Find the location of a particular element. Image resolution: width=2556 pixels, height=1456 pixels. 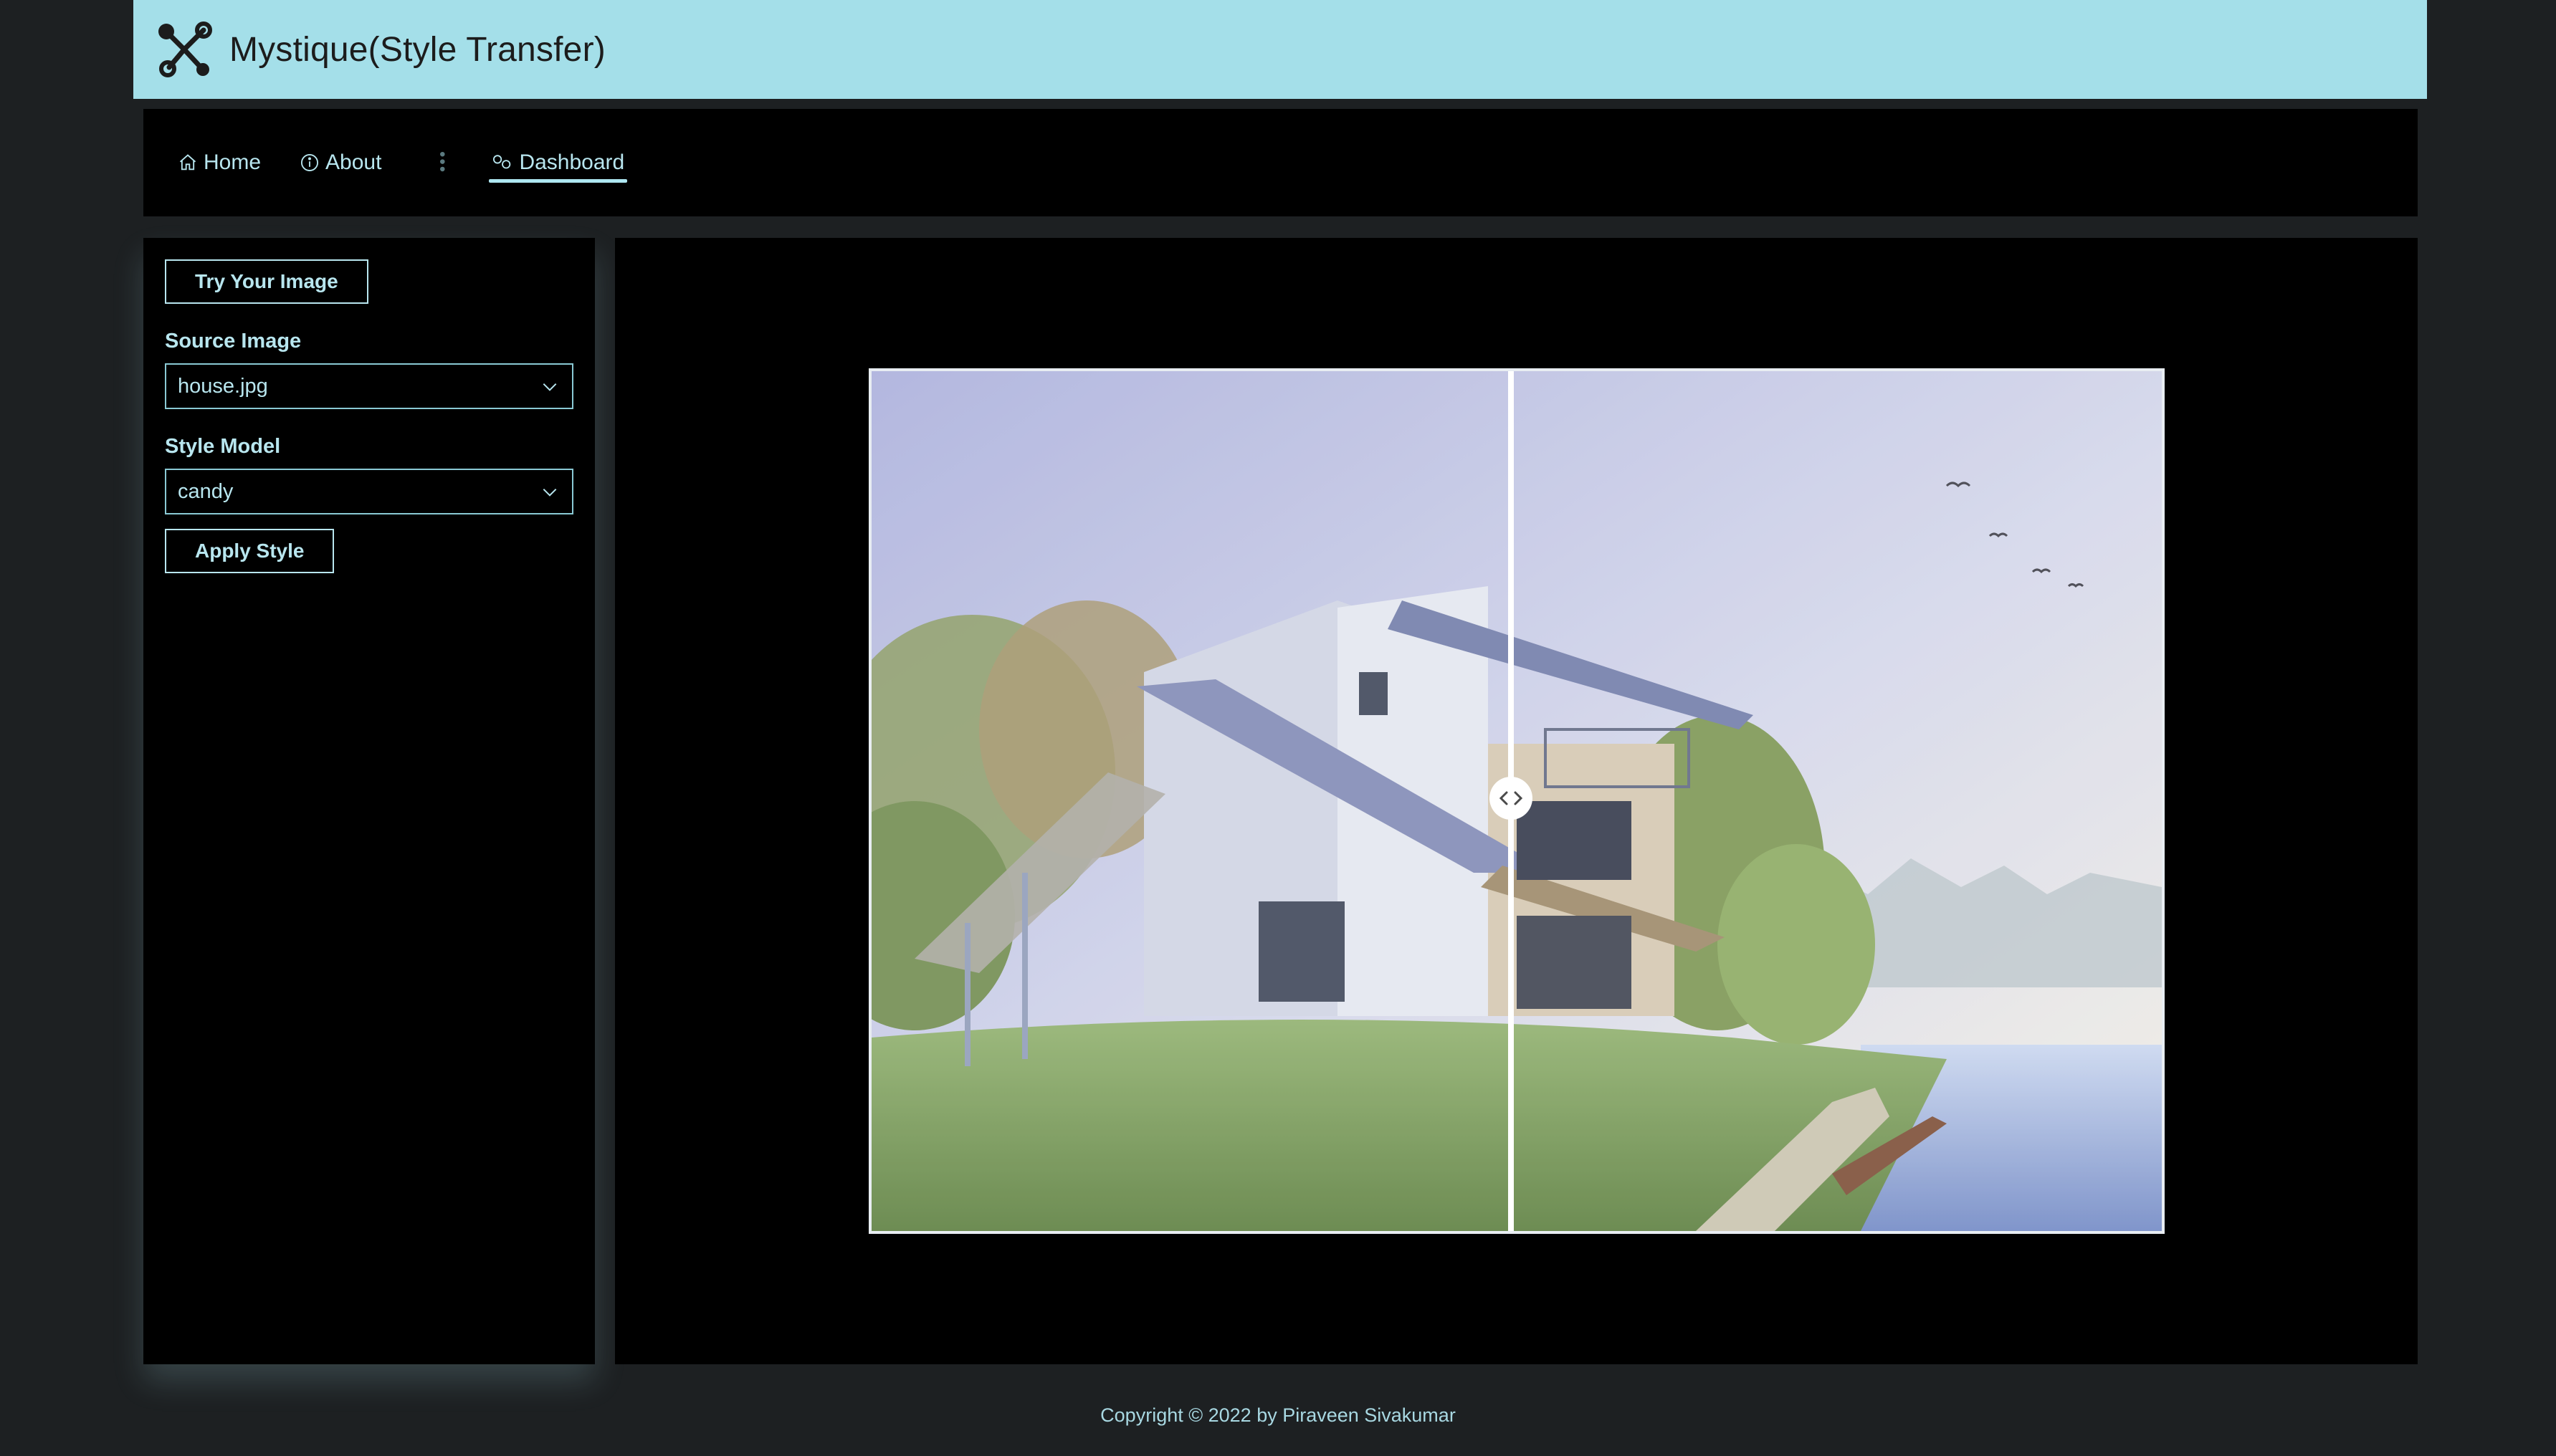

nav-item-about: About is located at coordinates (340, 163).